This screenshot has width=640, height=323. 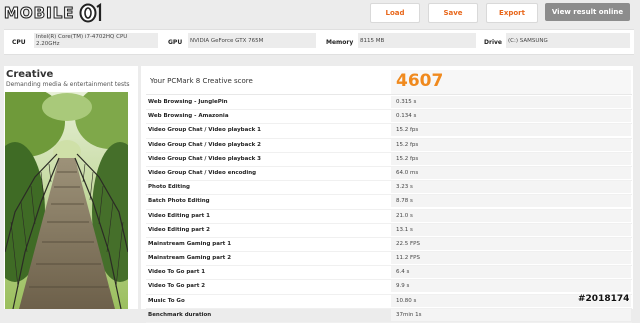 I want to click on result-value: 8.78 s, so click(x=404, y=201).